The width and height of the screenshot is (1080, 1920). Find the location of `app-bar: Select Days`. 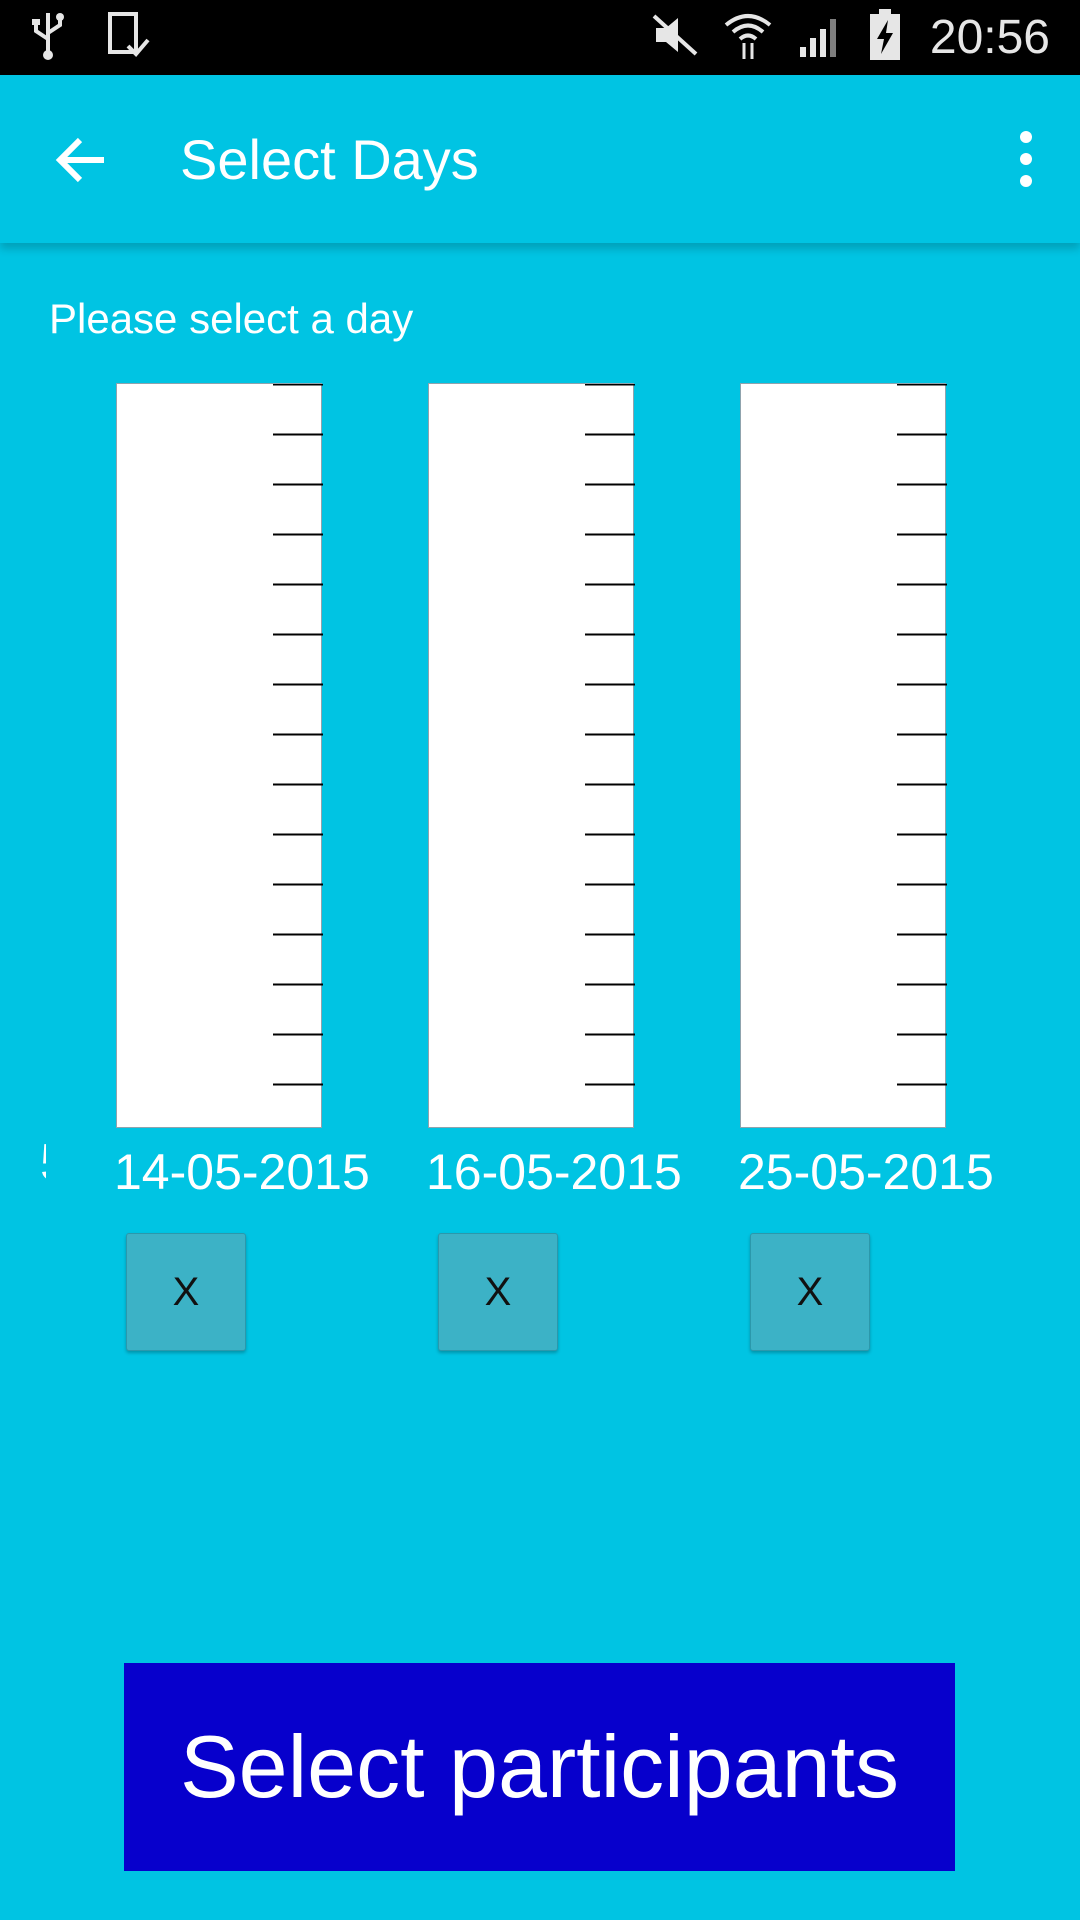

app-bar: Select Days is located at coordinates (540, 159).